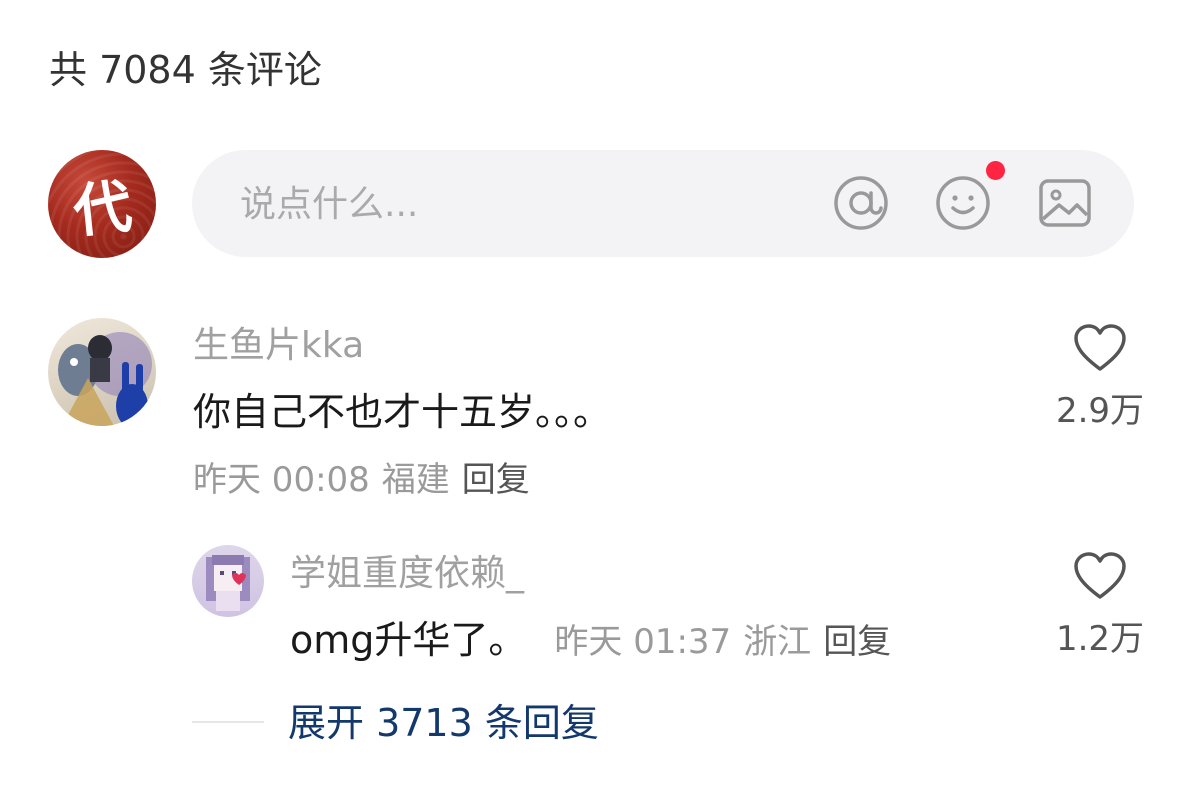 The width and height of the screenshot is (1179, 793). I want to click on comment-meta: 昨天 00:08 福建 回复, so click(367, 480).